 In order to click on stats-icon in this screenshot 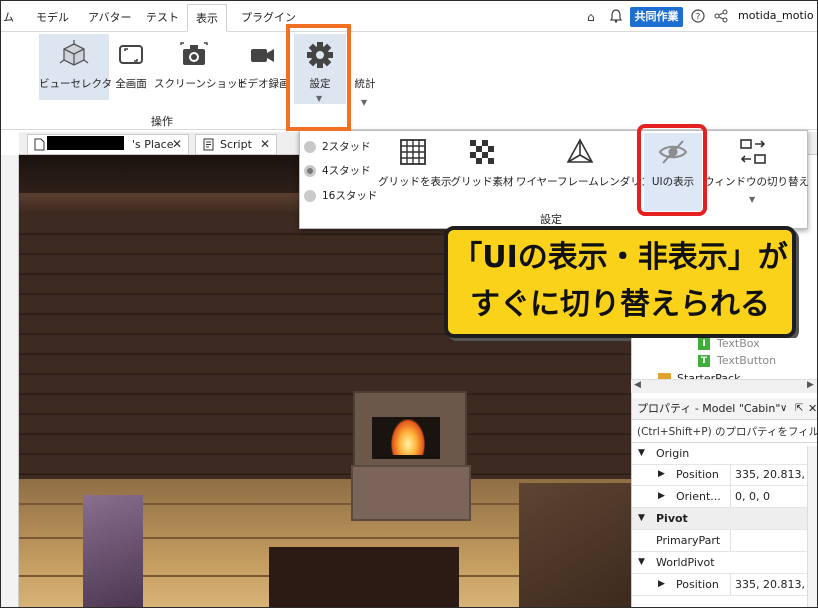, I will do `click(365, 55)`.